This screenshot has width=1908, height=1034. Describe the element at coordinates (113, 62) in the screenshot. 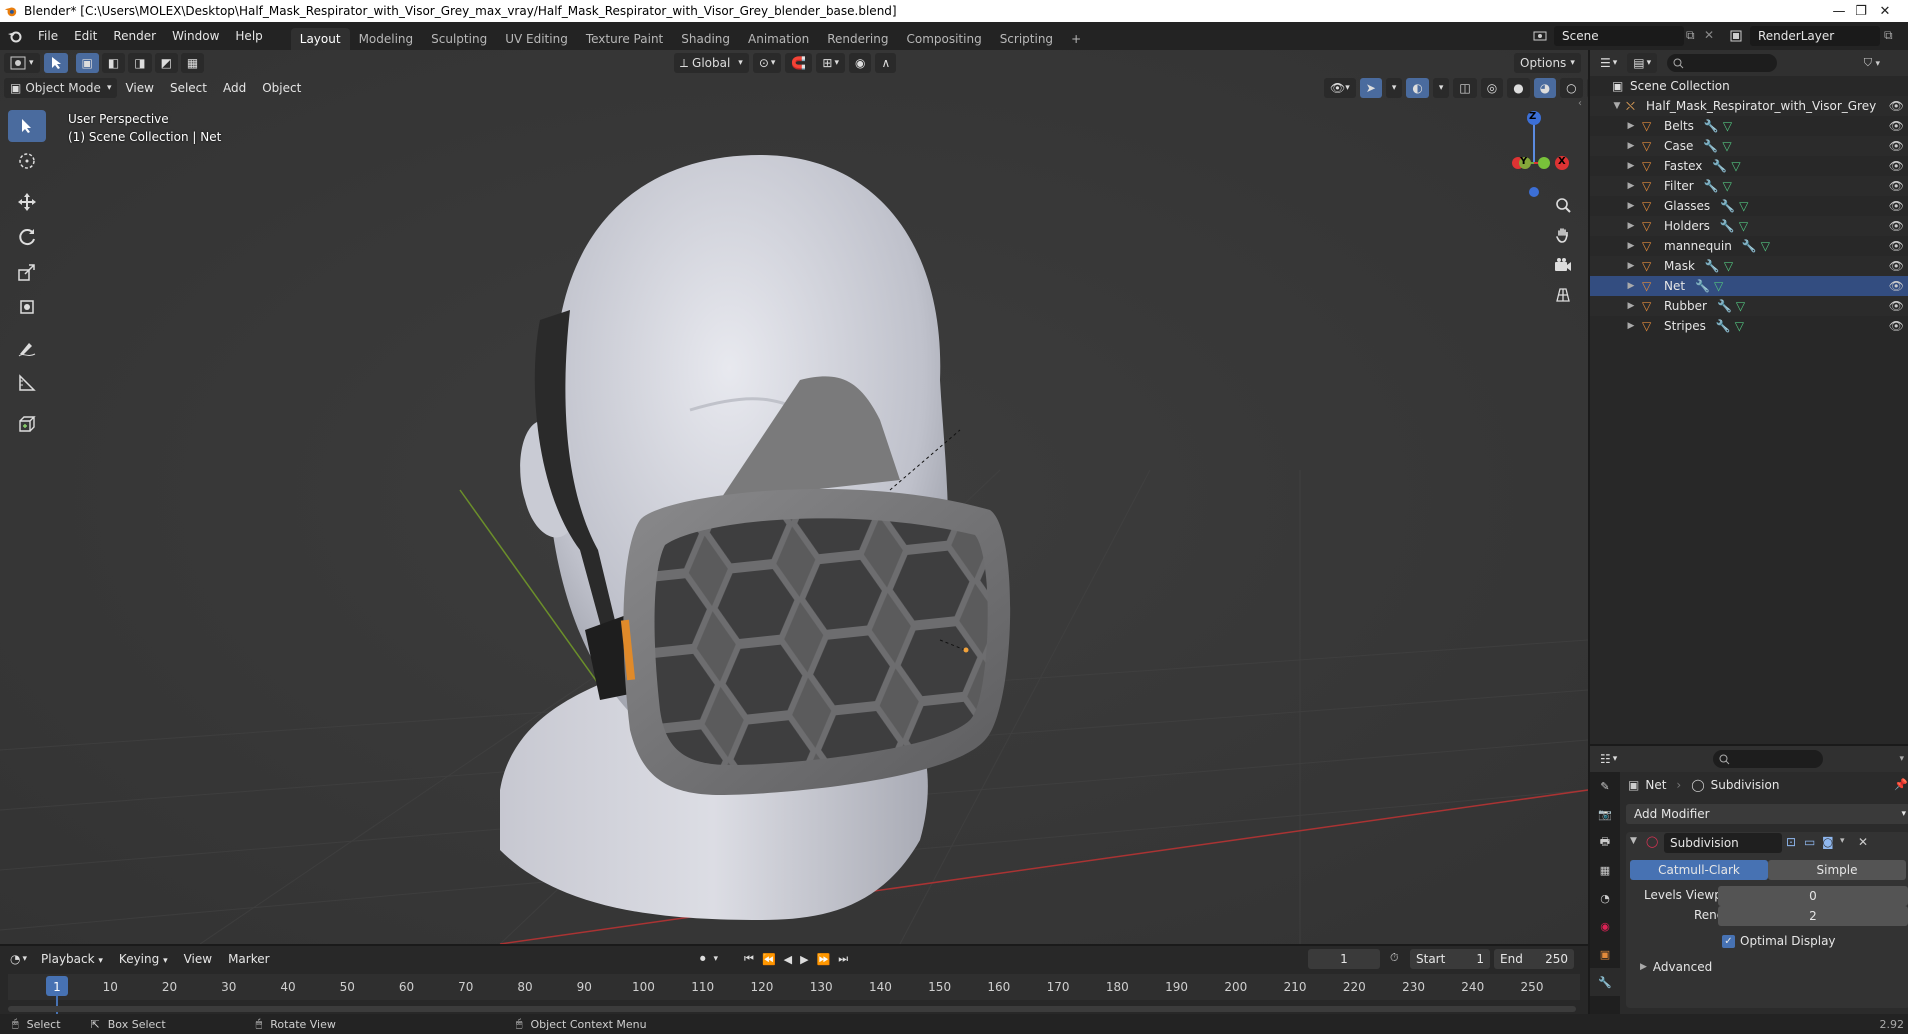

I see `select-mode-extend-icon: ◧` at that location.